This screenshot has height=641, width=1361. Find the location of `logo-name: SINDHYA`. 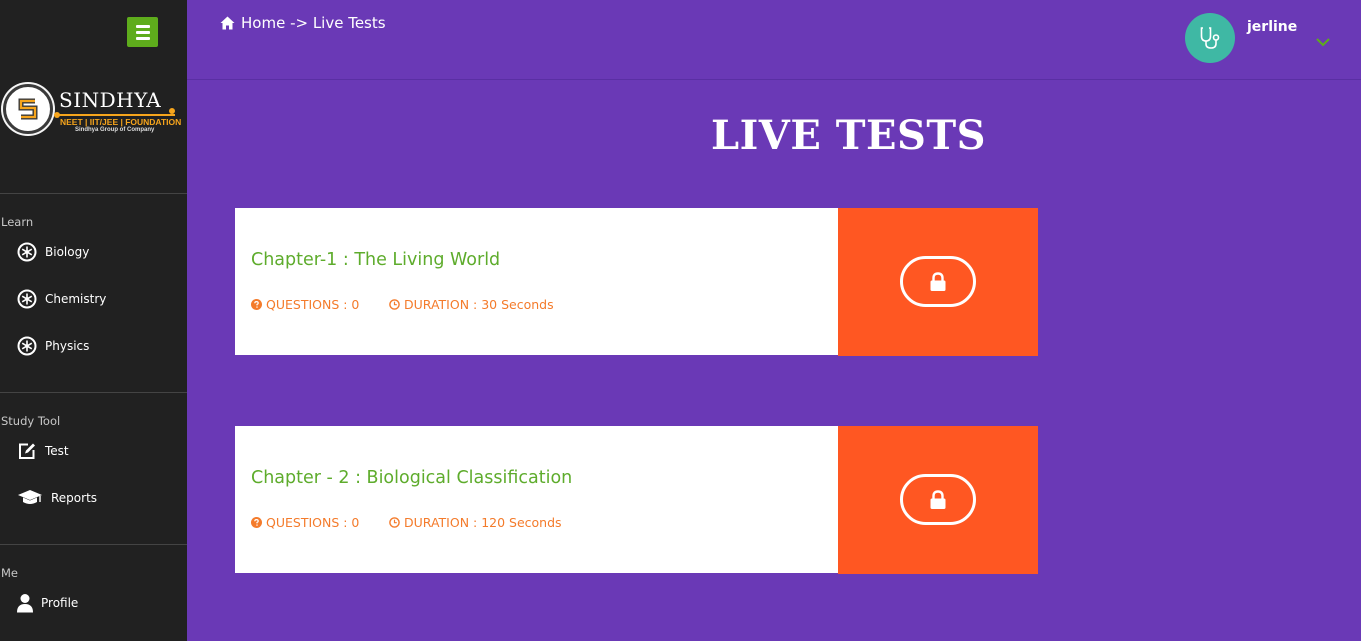

logo-name: SINDHYA is located at coordinates (110, 100).